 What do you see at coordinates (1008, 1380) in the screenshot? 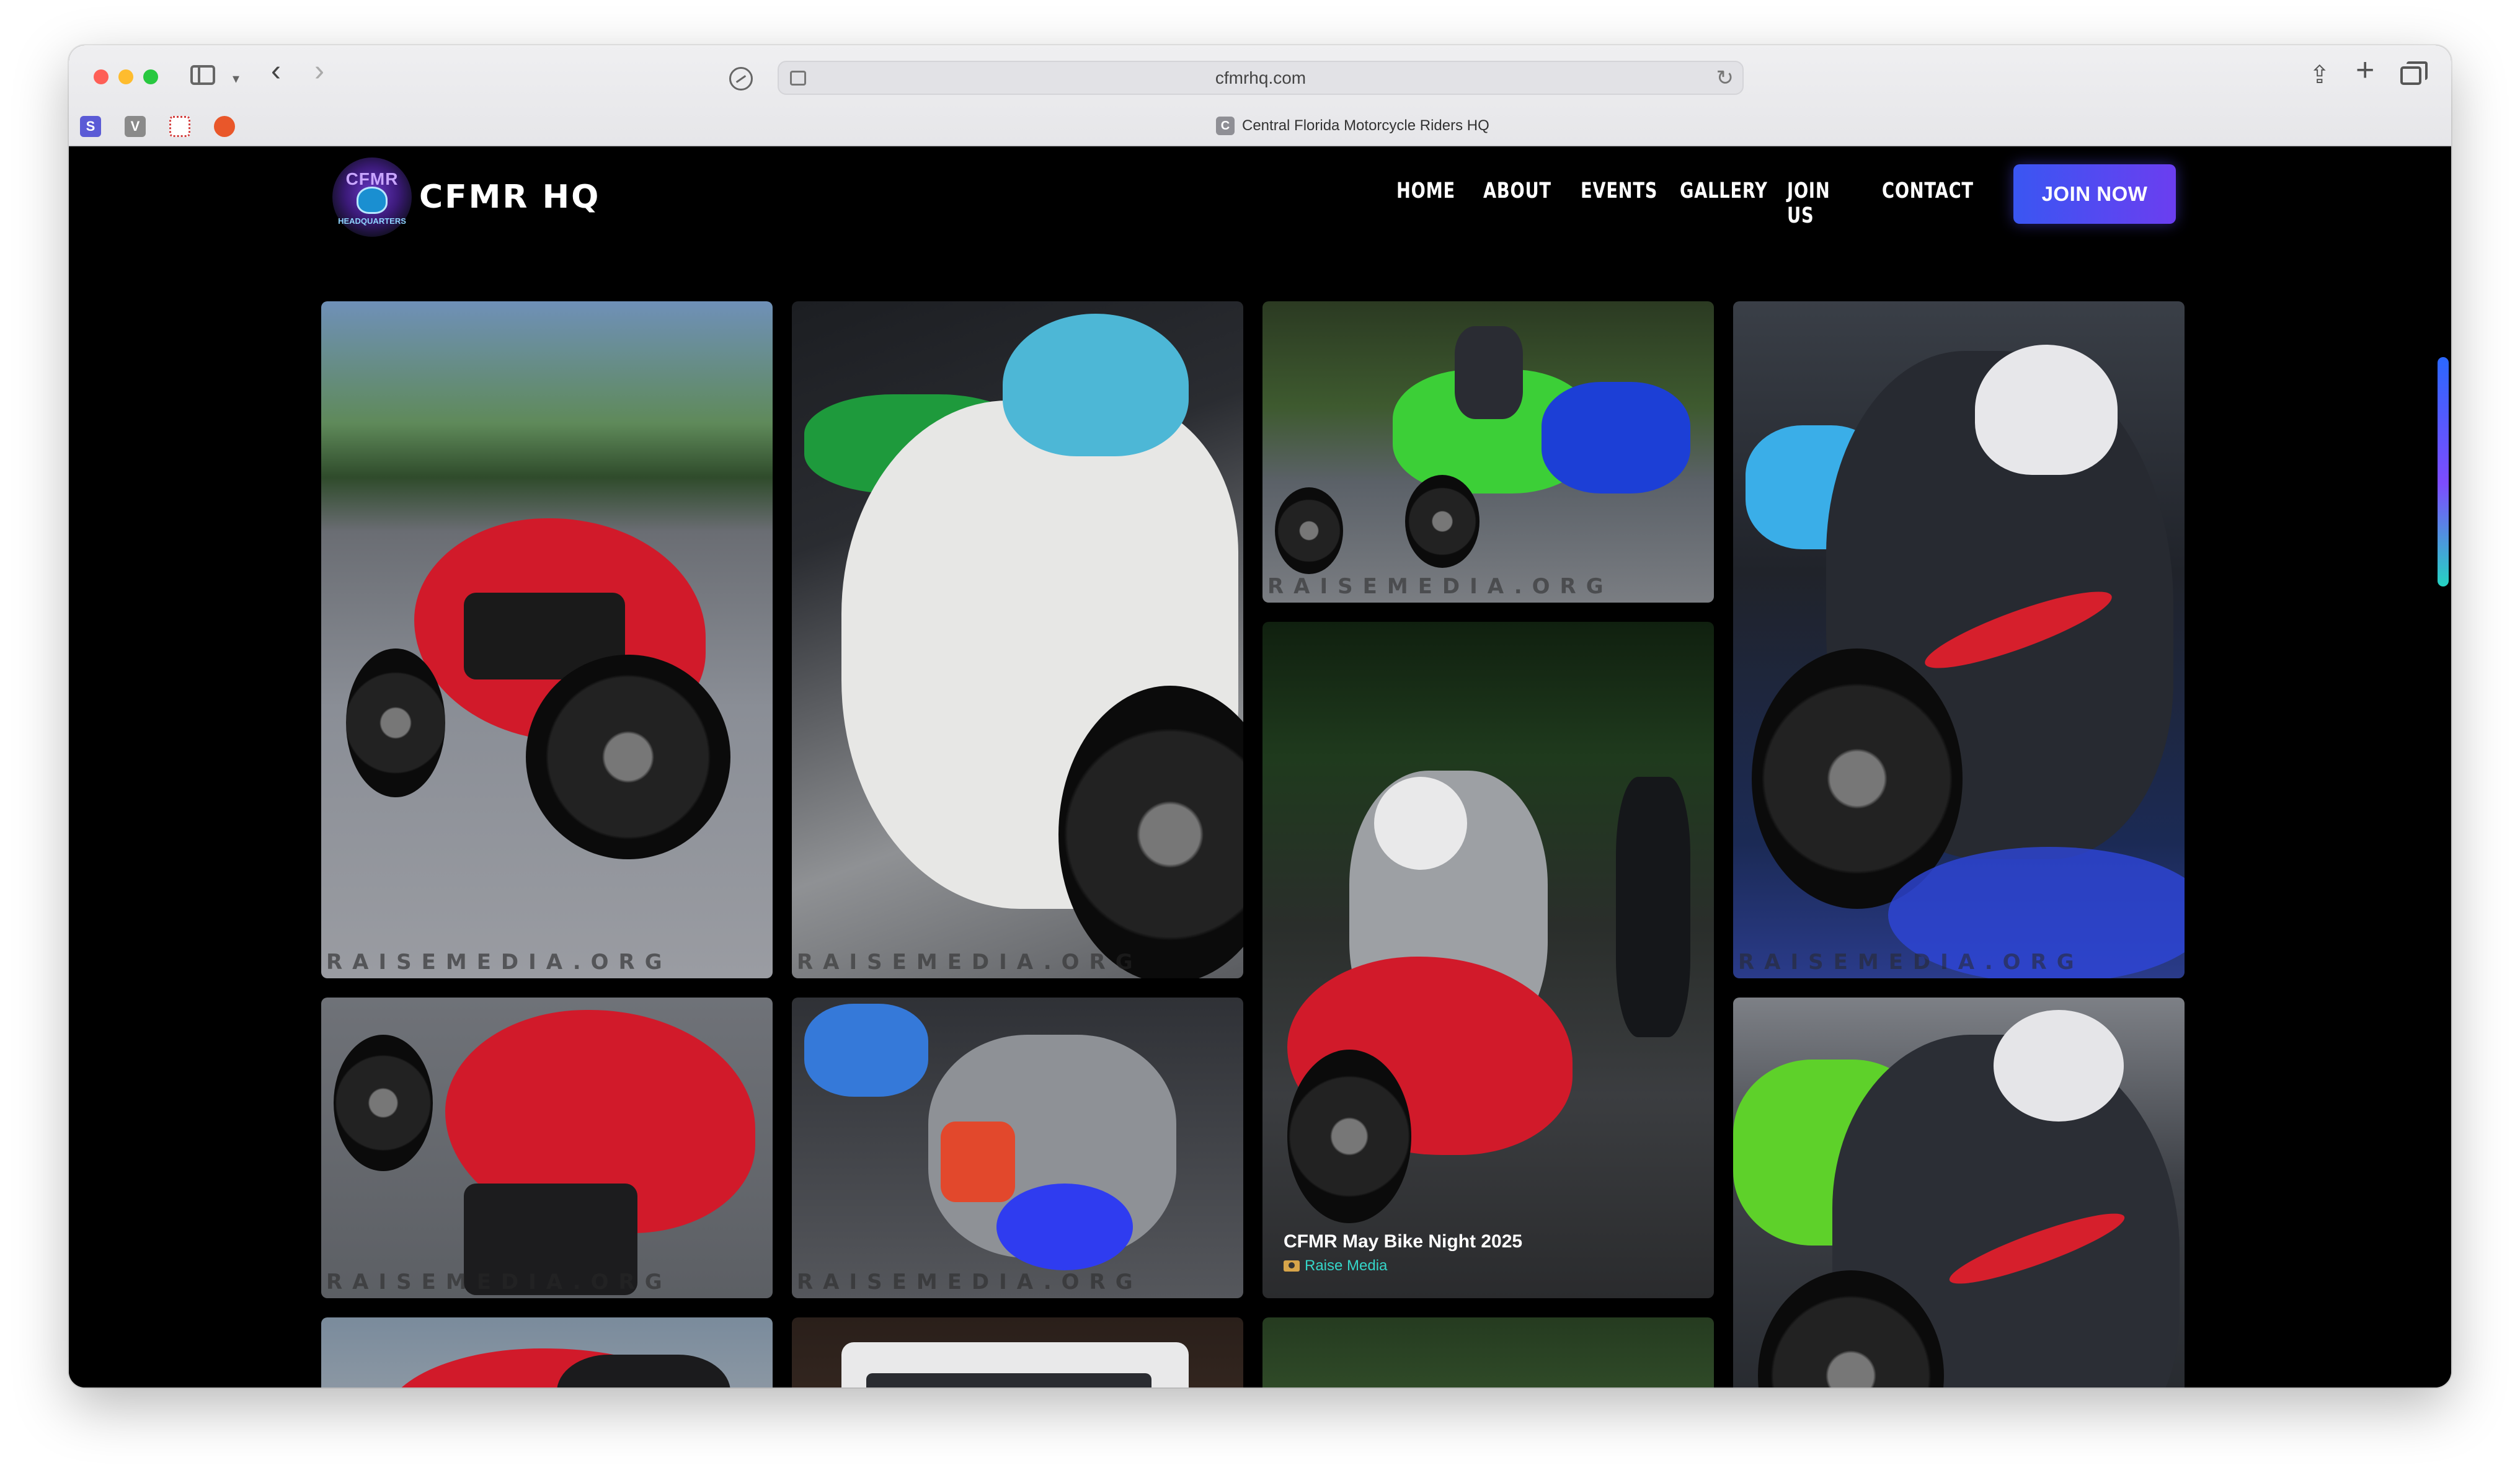
I see `jeep-windows-shape` at bounding box center [1008, 1380].